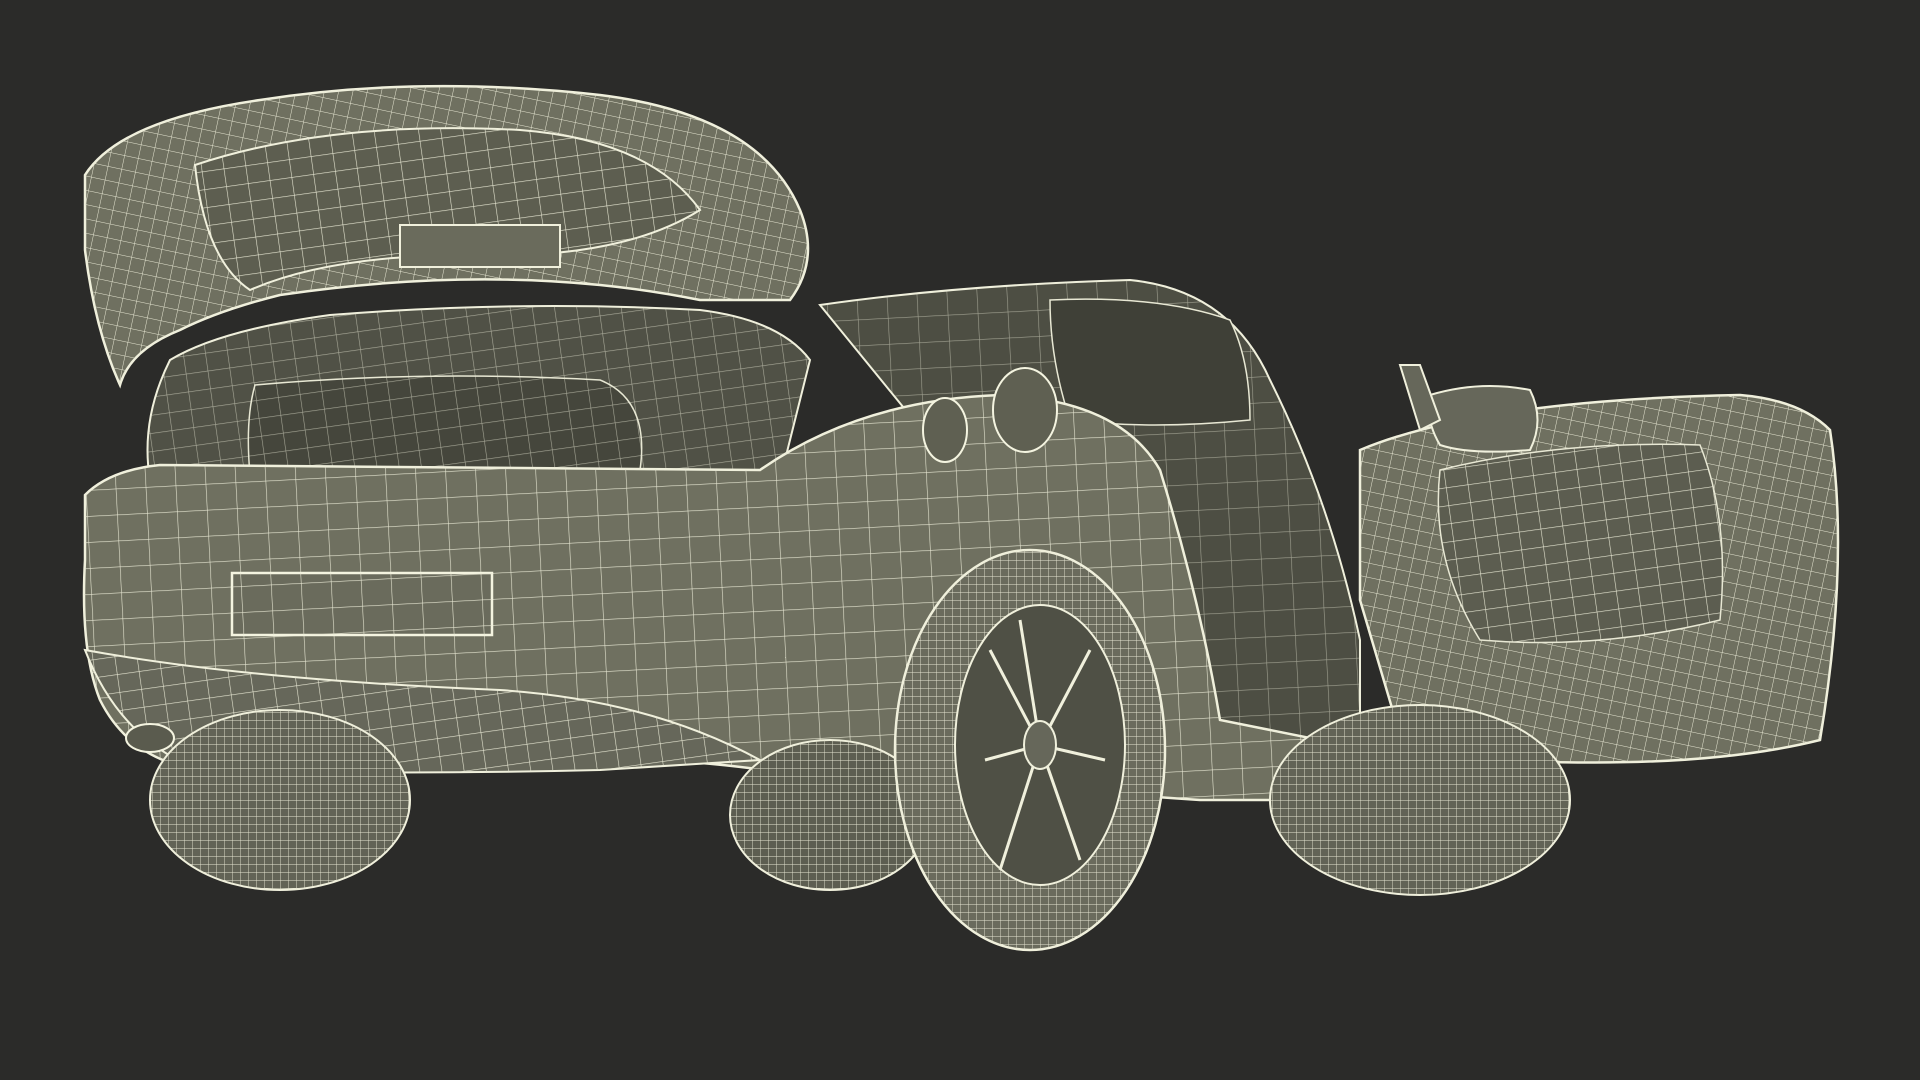 The width and height of the screenshot is (1920, 1080). Describe the element at coordinates (1420, 800) in the screenshot. I see `front-right-wheel` at that location.